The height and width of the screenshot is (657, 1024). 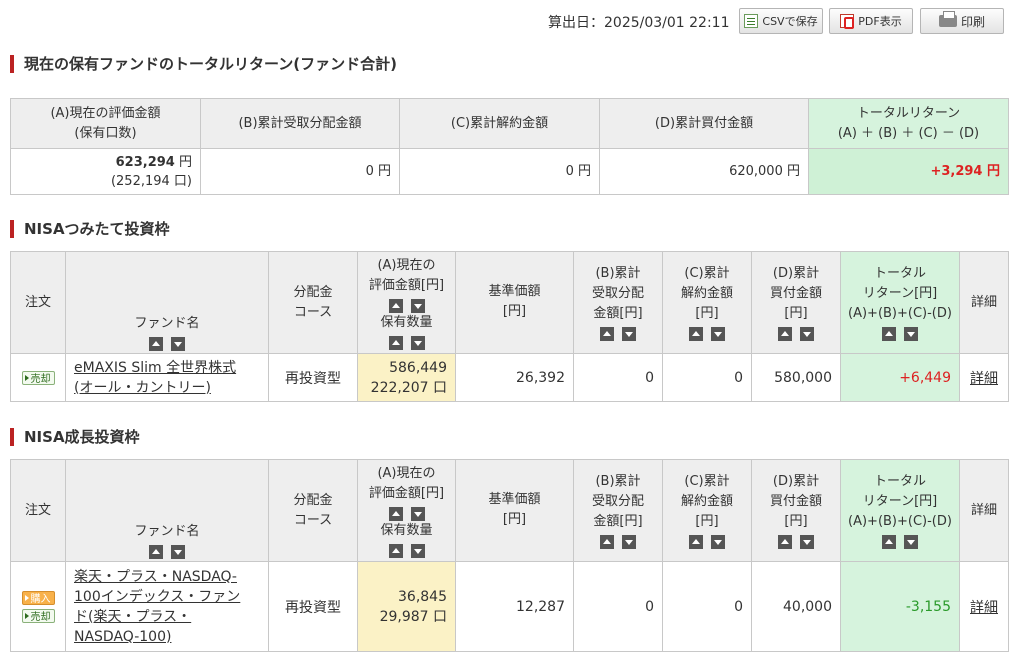 I want to click on header-total-line2: リターン[円], so click(x=900, y=293).